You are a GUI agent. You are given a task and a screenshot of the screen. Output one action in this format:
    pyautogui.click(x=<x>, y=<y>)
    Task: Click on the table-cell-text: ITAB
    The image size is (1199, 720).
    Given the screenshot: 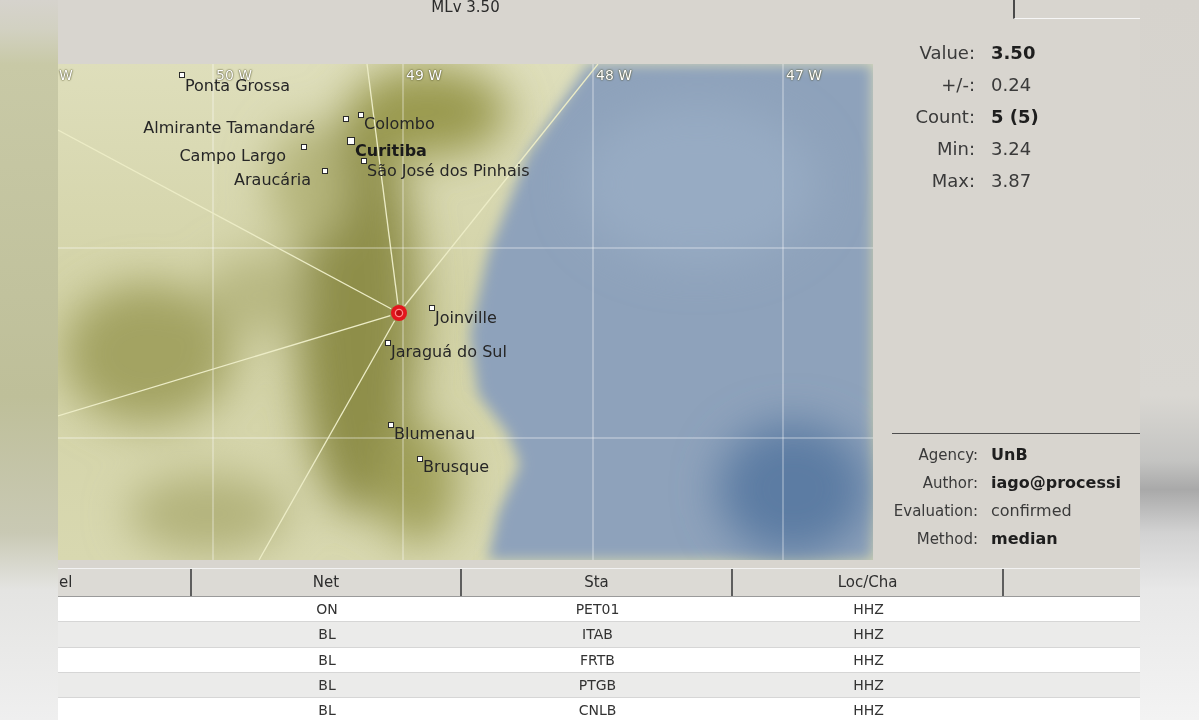 What is the action you would take?
    pyautogui.click(x=597, y=635)
    